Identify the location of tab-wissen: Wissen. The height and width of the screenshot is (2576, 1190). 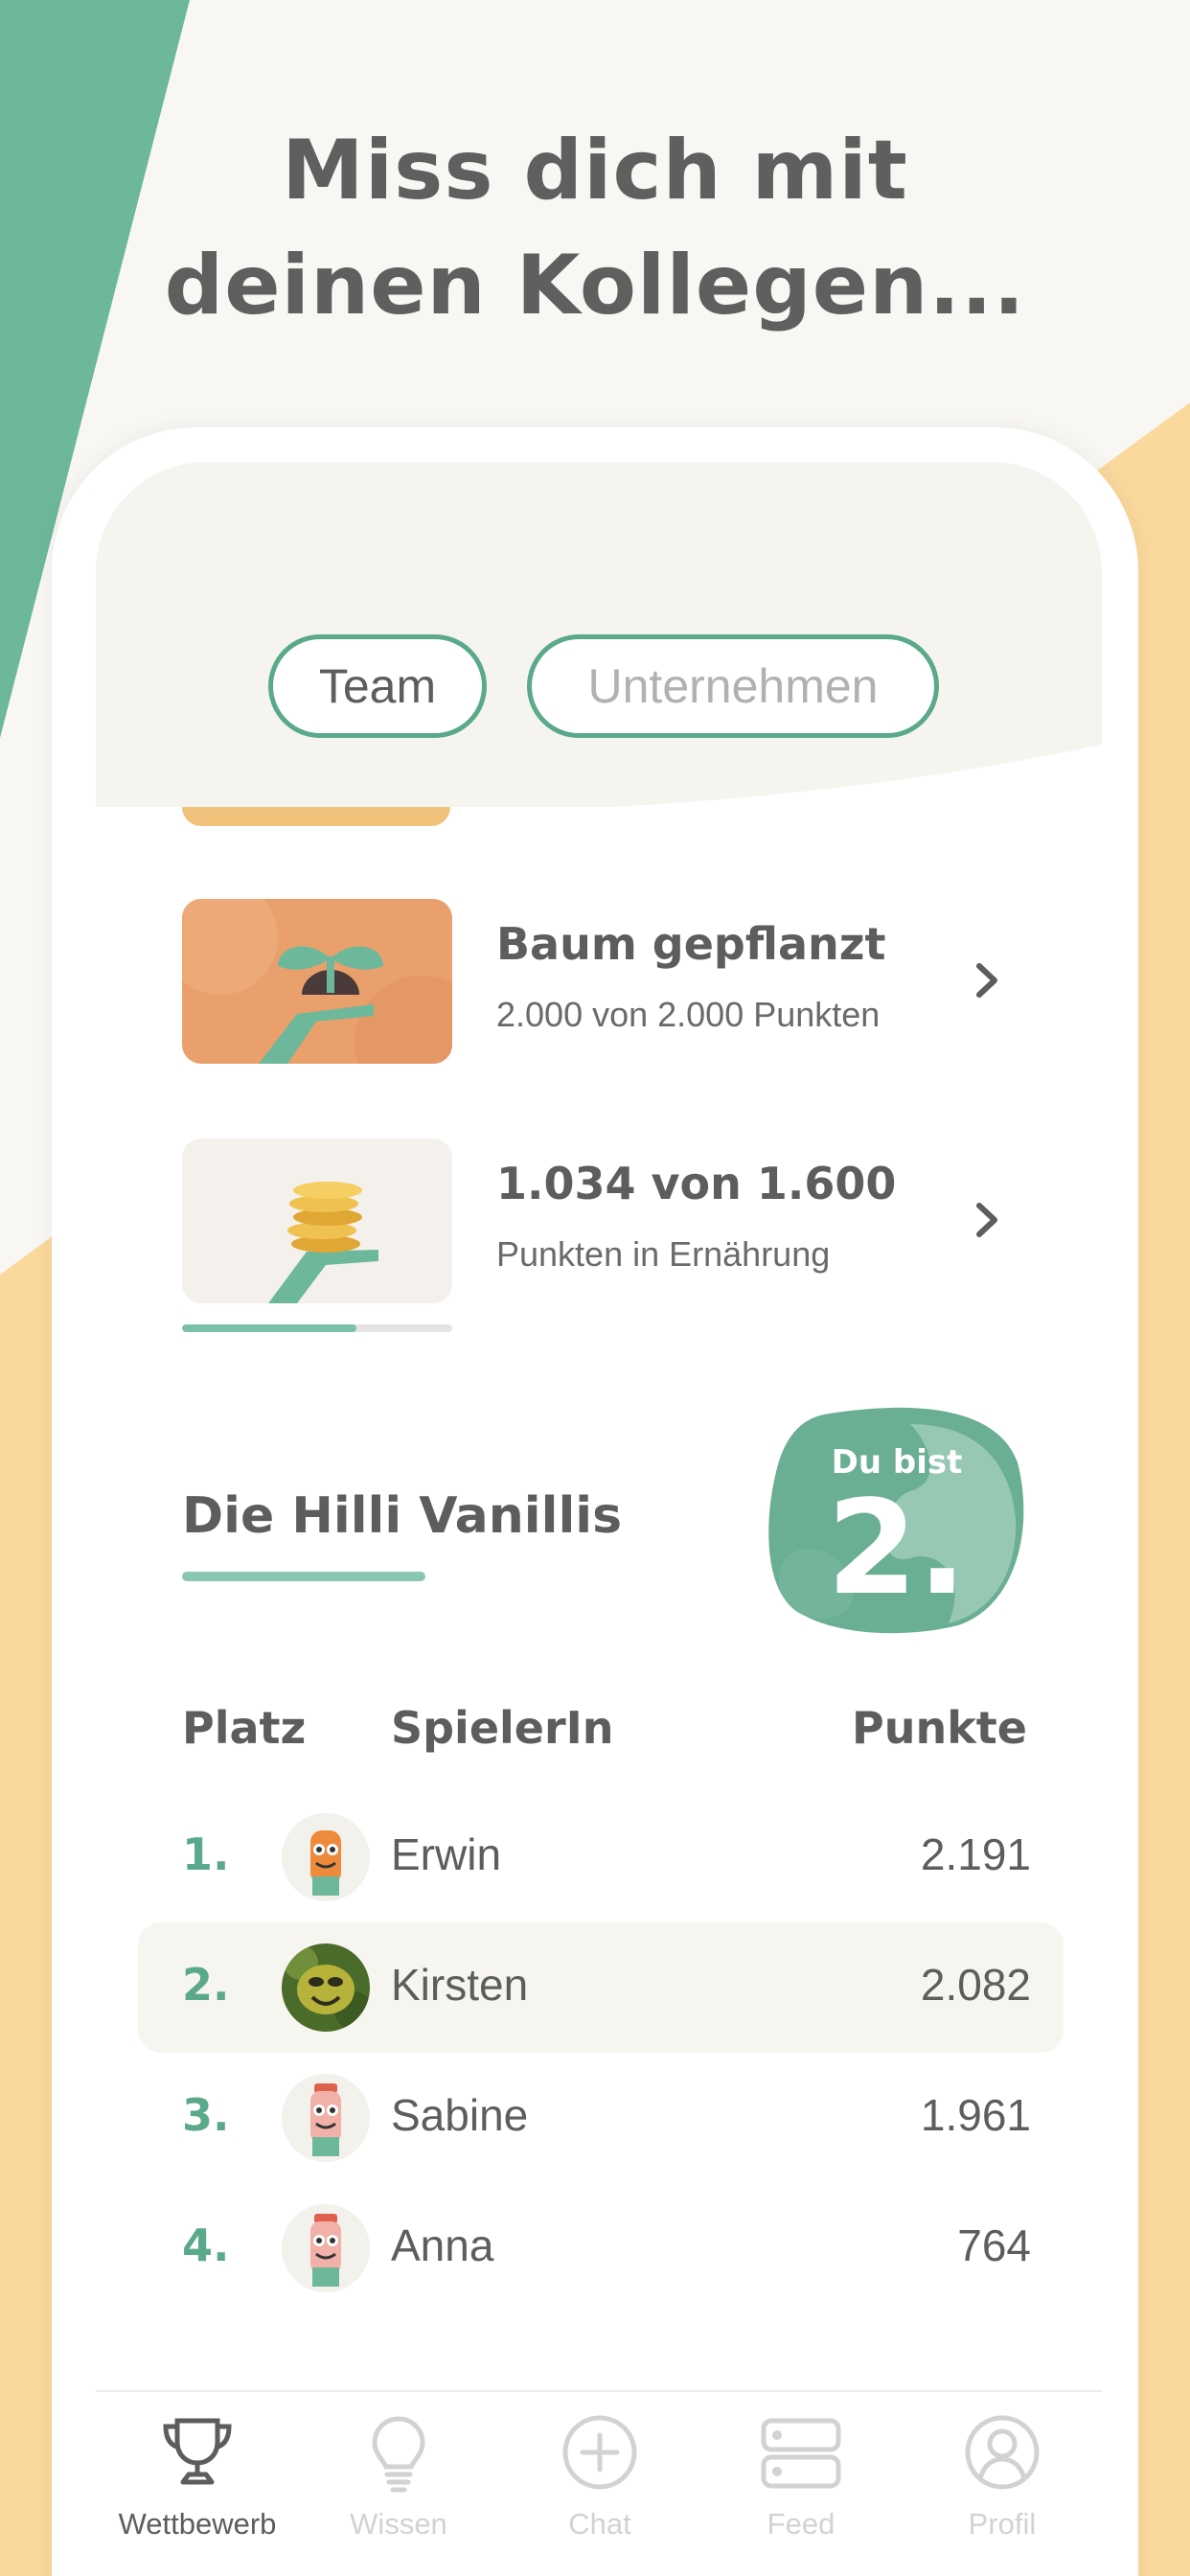
(398, 2487).